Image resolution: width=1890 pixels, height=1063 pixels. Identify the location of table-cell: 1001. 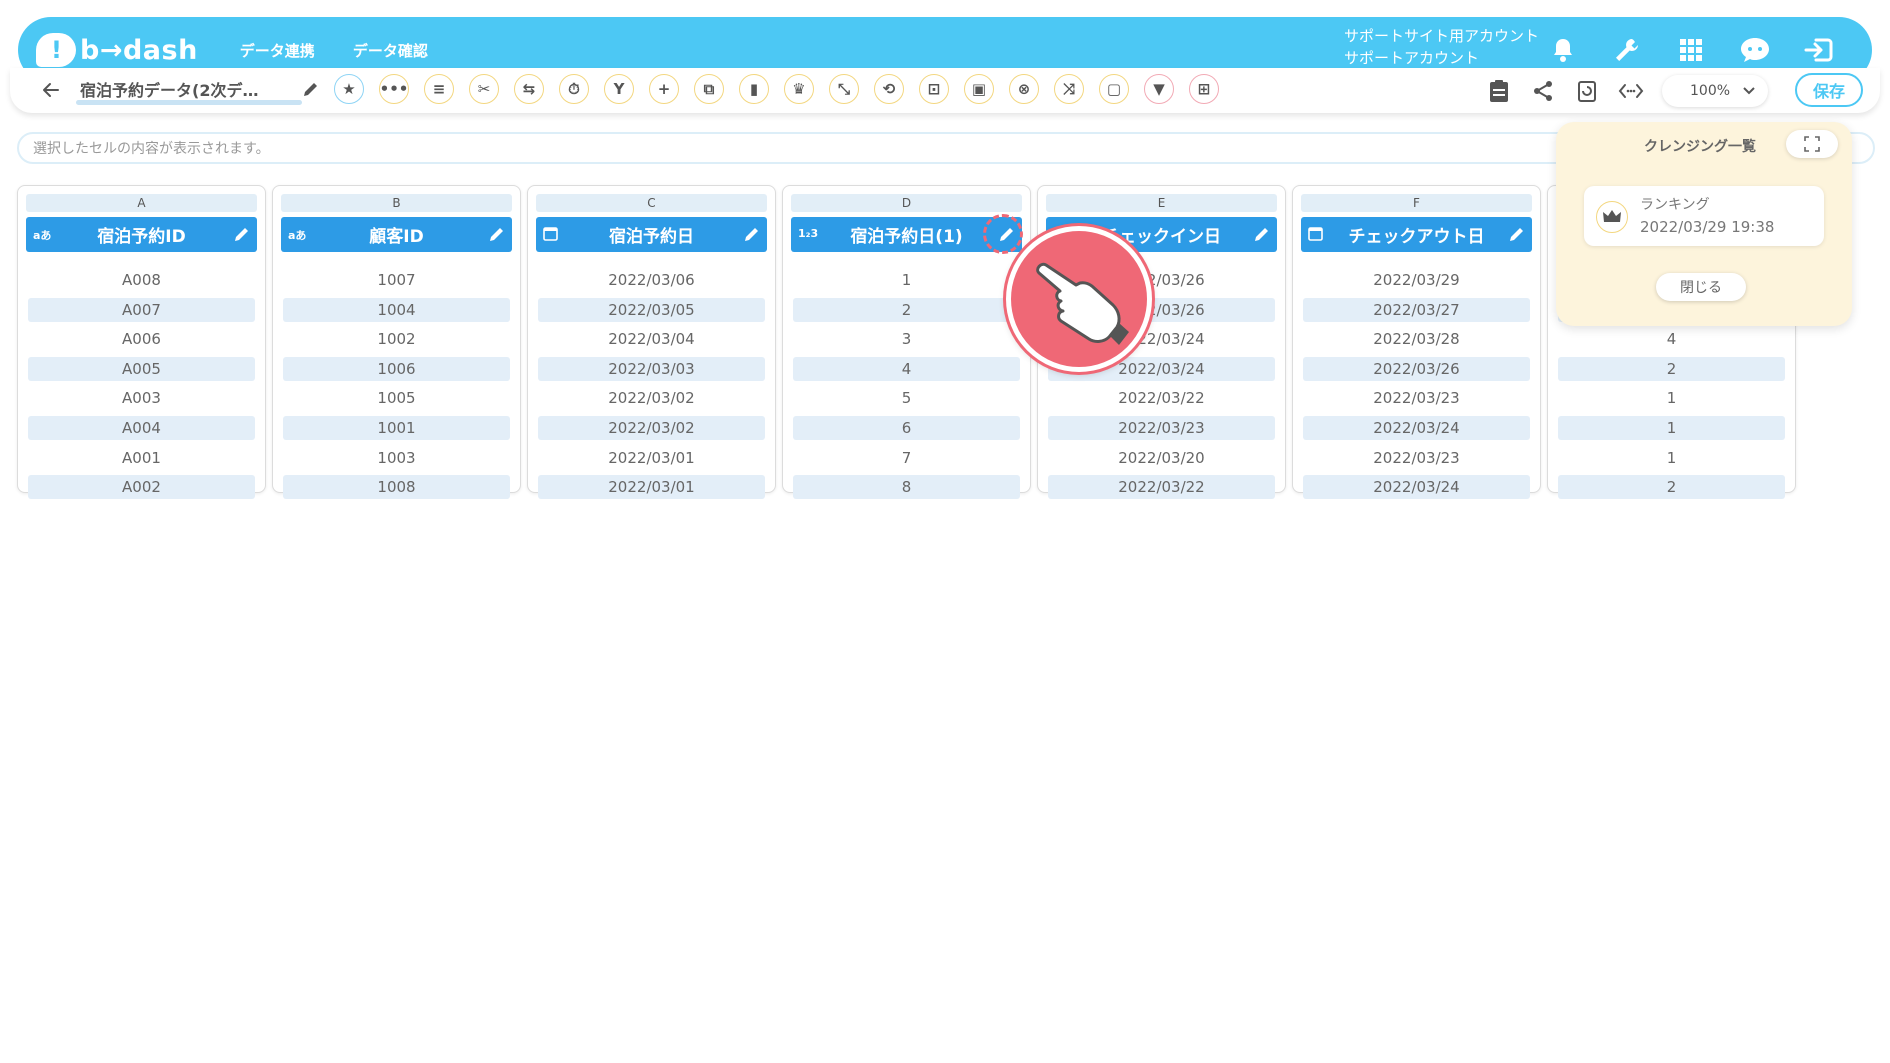
(396, 428).